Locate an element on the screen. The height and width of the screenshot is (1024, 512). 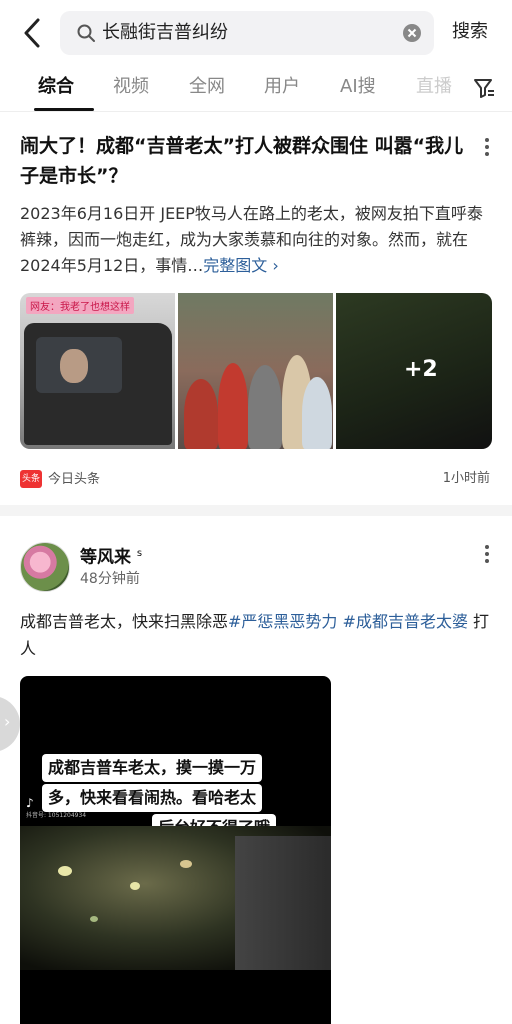
section-divider is located at coordinates (256, 510).